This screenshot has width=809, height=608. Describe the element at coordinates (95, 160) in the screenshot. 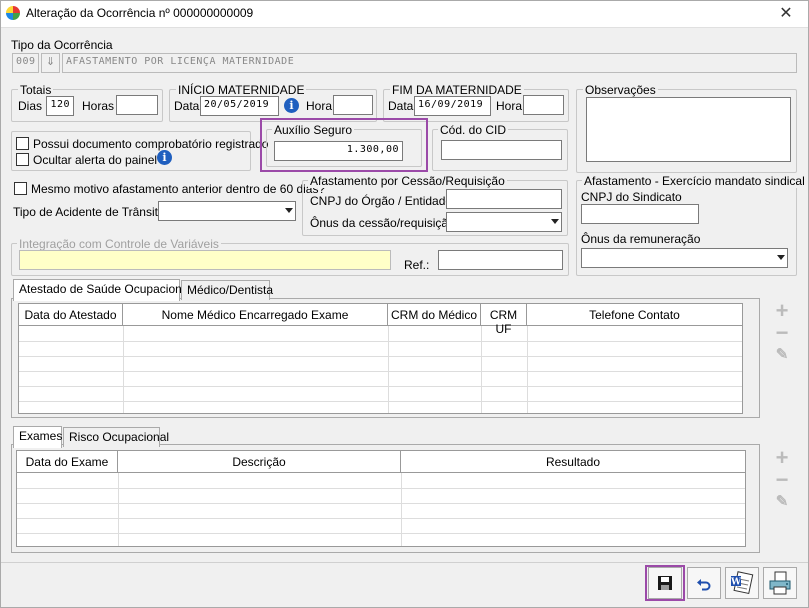

I see `ocultar-alerta-label: Ocultar alerta do painel` at that location.